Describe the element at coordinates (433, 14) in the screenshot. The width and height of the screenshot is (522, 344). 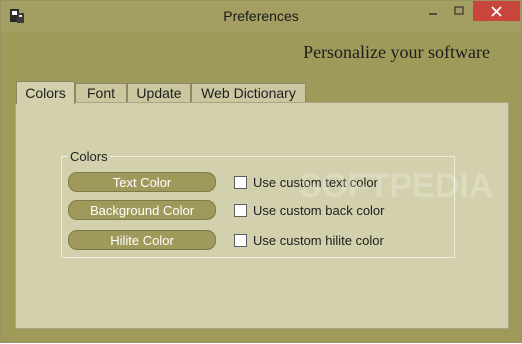
I see `minimize-icon` at that location.